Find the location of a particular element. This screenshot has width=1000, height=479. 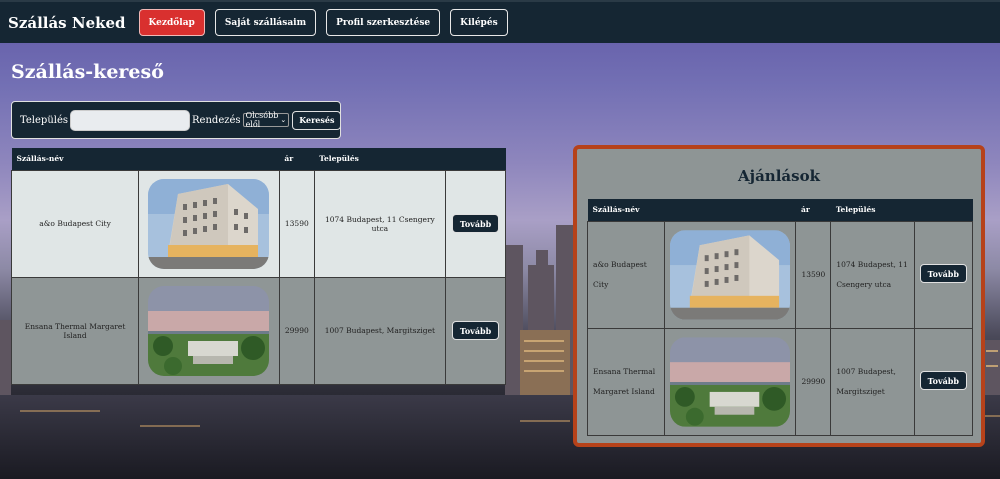

sort-select: Olcsóbb elől ⌄ is located at coordinates (266, 120).